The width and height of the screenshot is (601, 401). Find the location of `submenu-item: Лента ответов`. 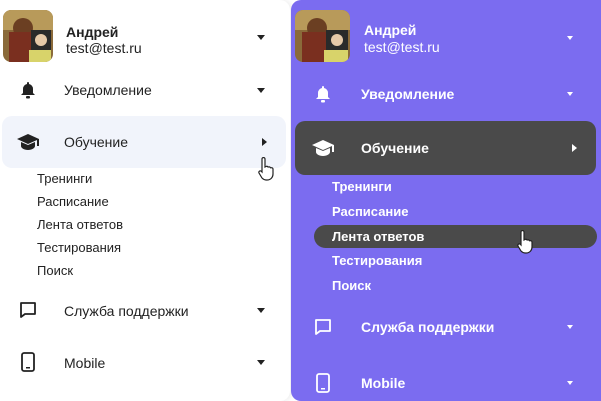

submenu-item: Лента ответов is located at coordinates (80, 224).